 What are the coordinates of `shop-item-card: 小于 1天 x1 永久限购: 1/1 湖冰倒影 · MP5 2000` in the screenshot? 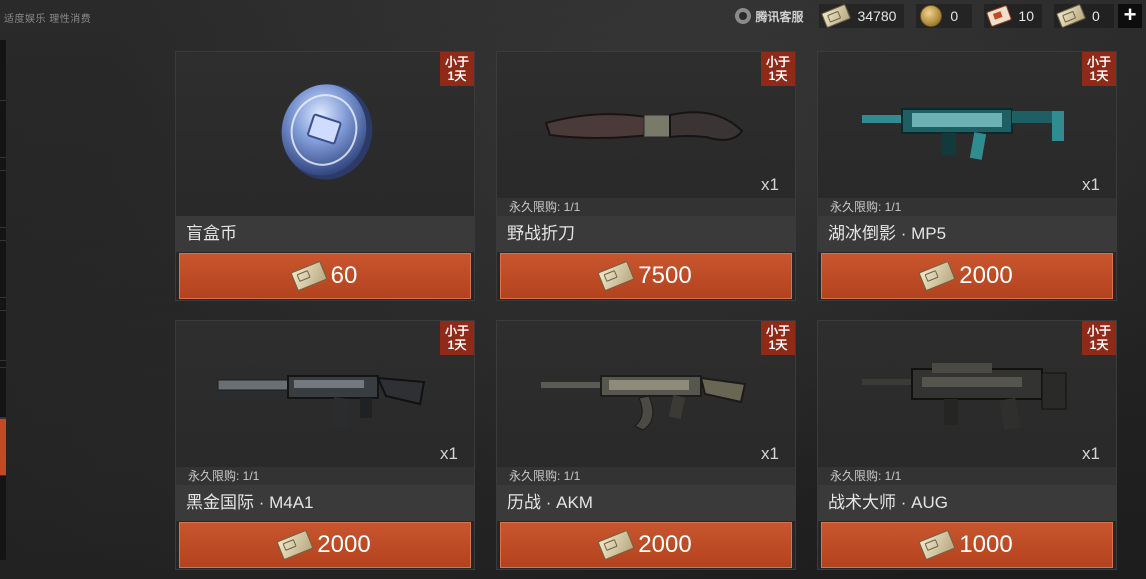 It's located at (967, 176).